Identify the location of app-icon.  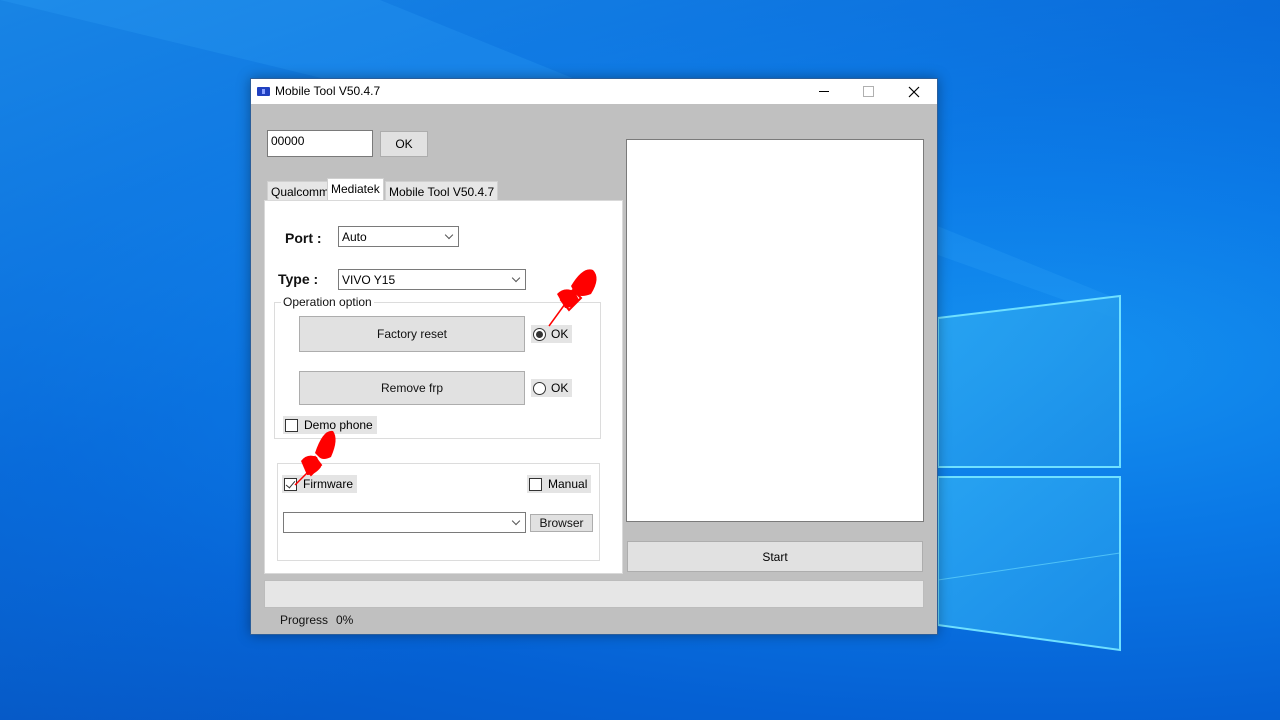
(263, 91).